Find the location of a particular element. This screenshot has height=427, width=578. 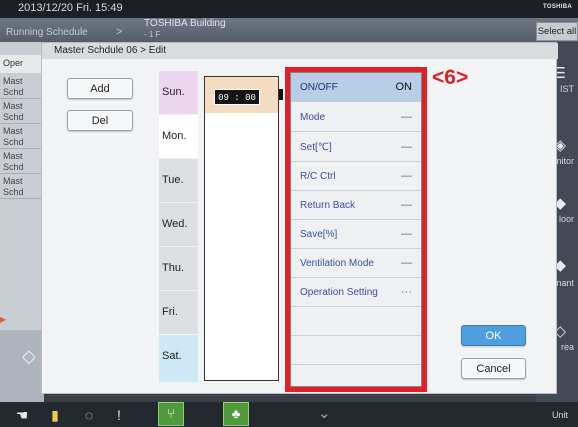

people-icon: ♣ is located at coordinates (236, 414).